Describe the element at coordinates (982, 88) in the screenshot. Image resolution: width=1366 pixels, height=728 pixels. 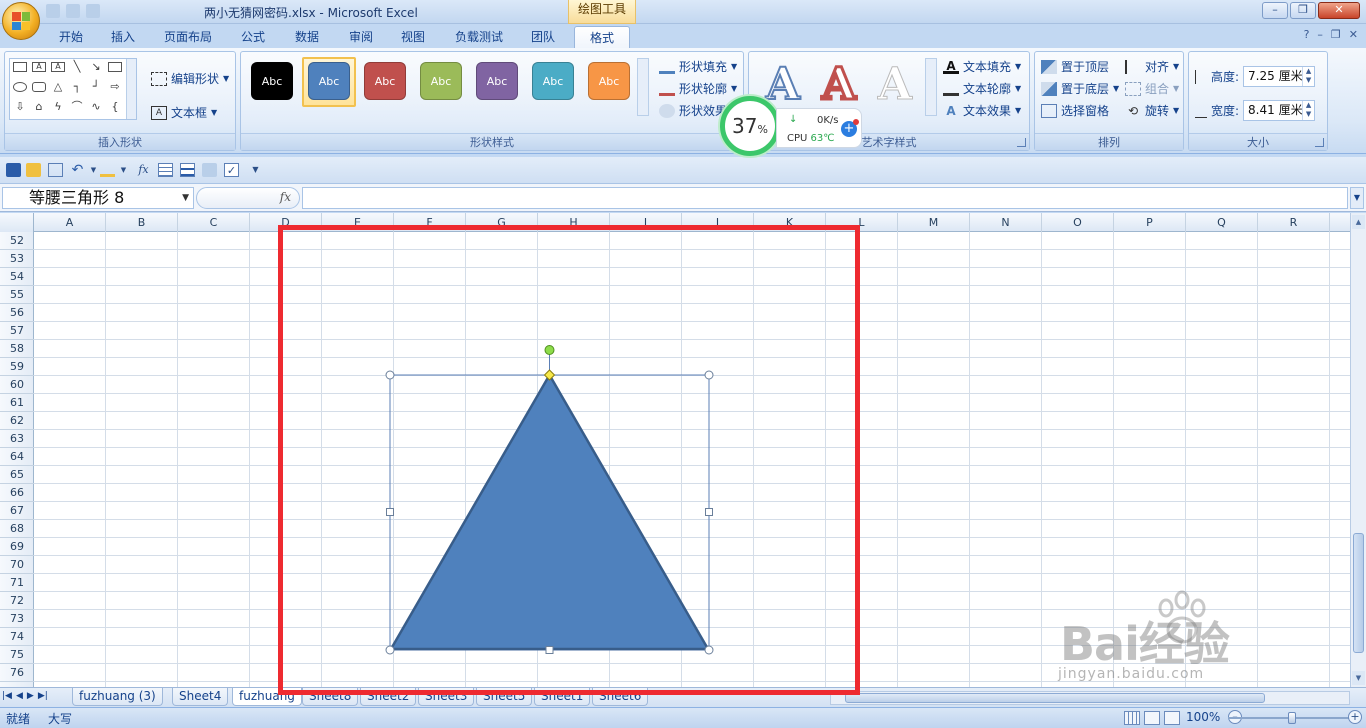
I see `text-outline-button: 文本轮廓 ▼` at that location.